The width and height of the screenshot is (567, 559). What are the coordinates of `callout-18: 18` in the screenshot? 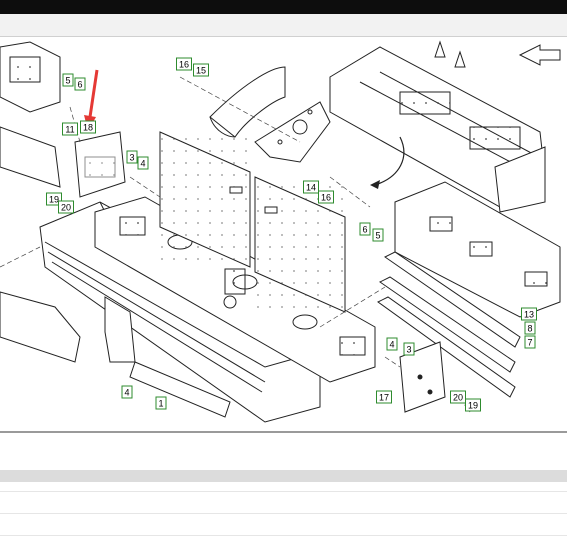 It's located at (88, 127).